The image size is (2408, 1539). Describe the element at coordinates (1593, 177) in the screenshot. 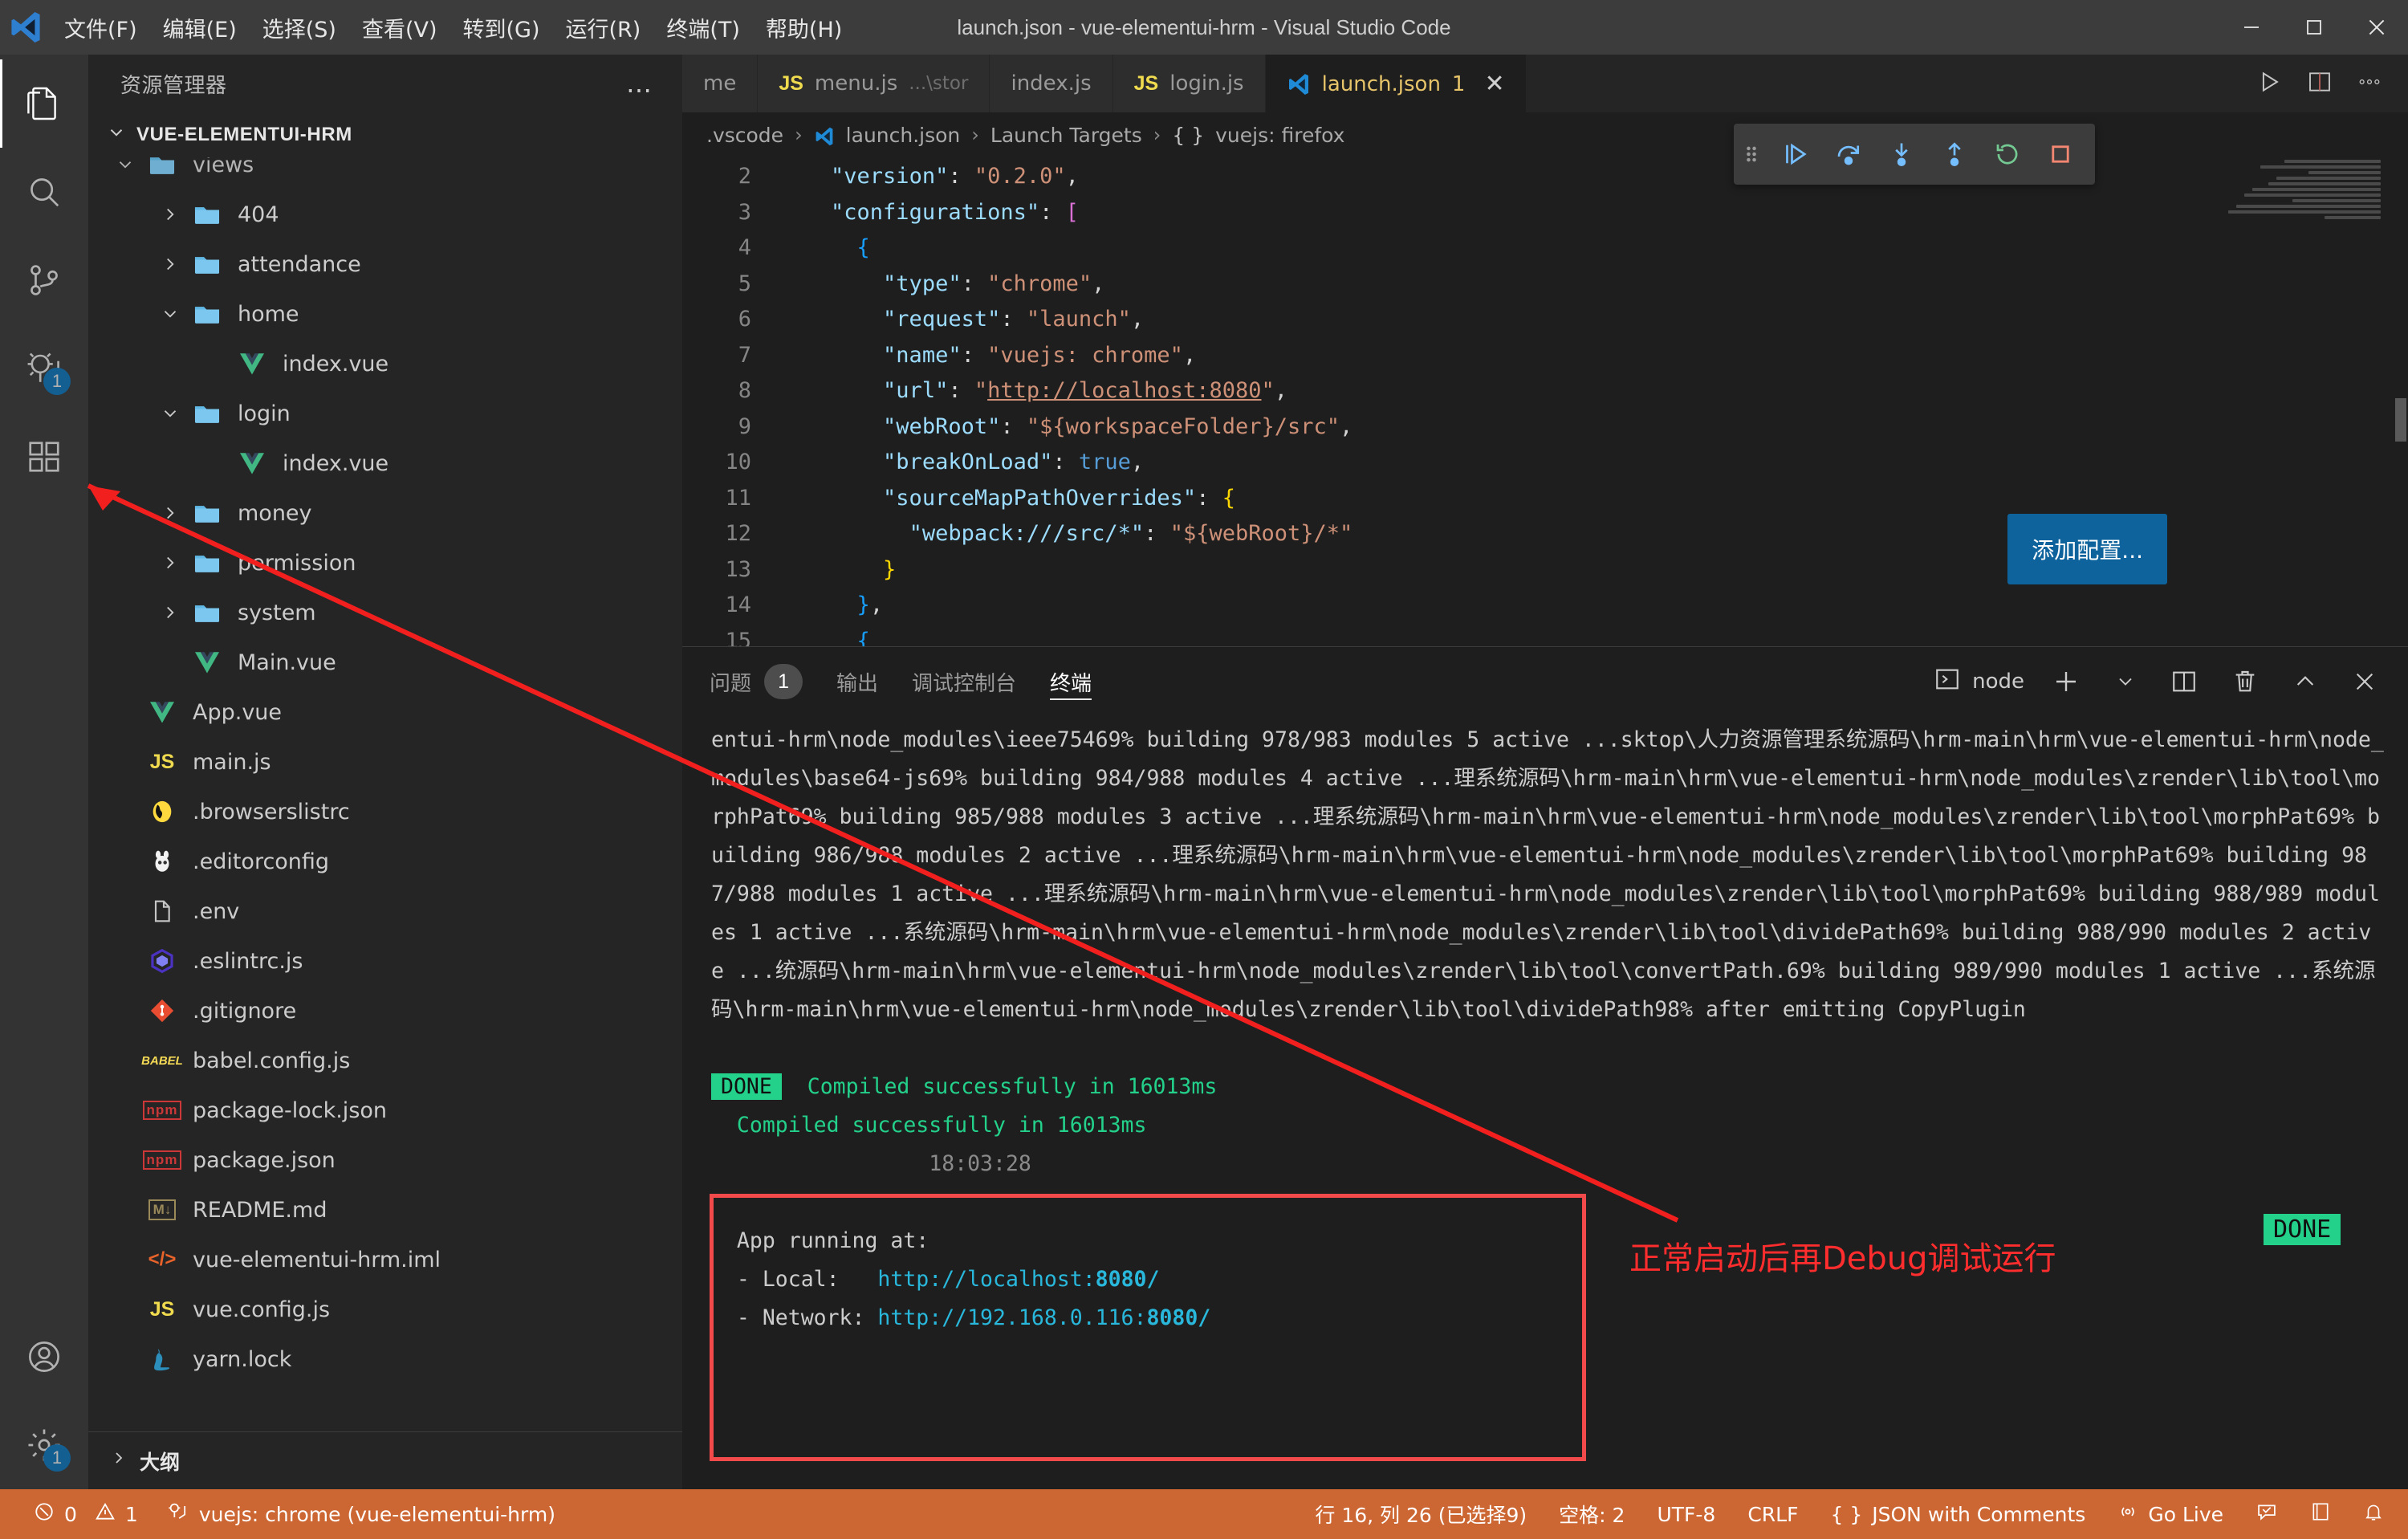

I see `line-text: "version": "0.2.0",` at that location.